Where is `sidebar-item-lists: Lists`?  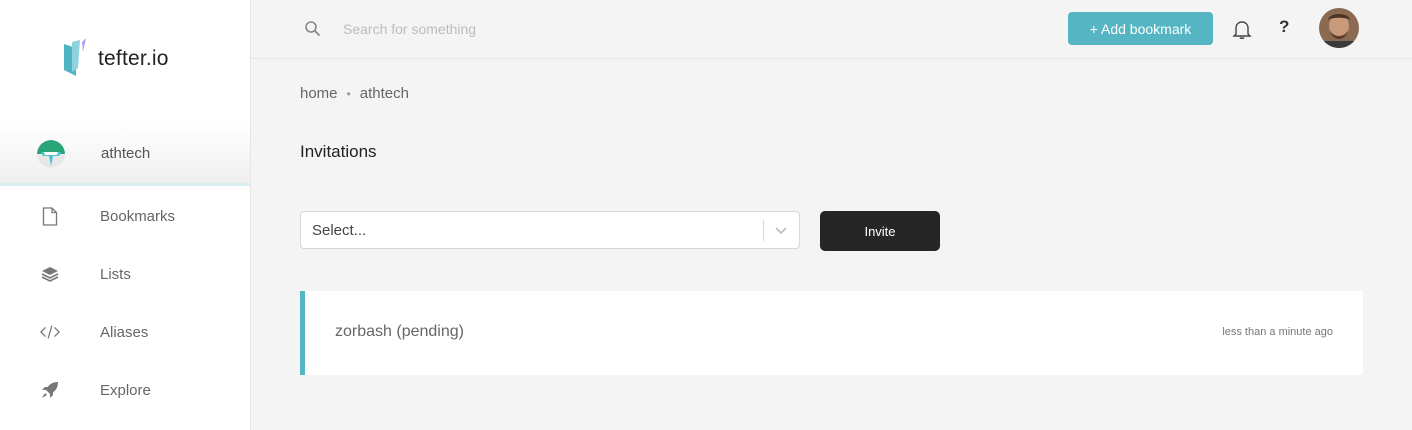
sidebar-item-lists: Lists is located at coordinates (125, 274).